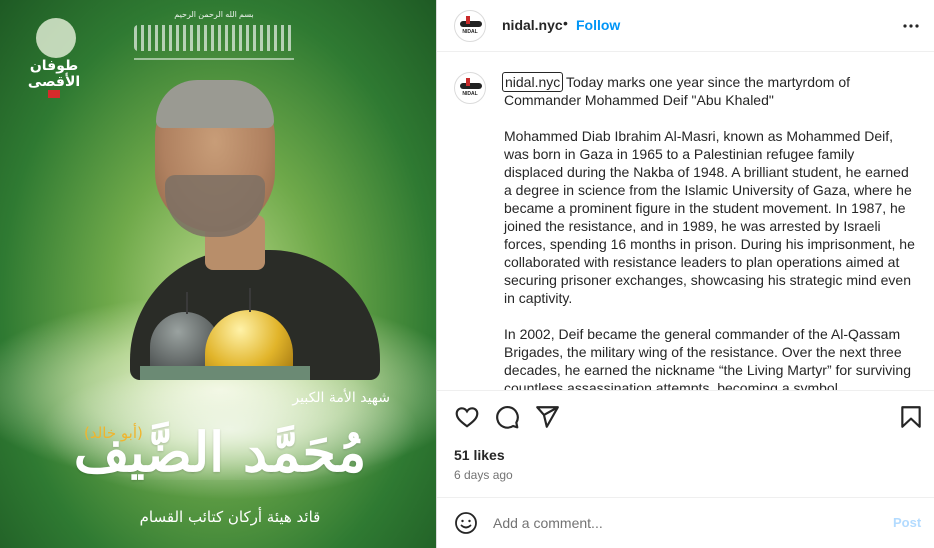 This screenshot has width=934, height=548. What do you see at coordinates (54, 94) in the screenshot?
I see `flag-icon` at bounding box center [54, 94].